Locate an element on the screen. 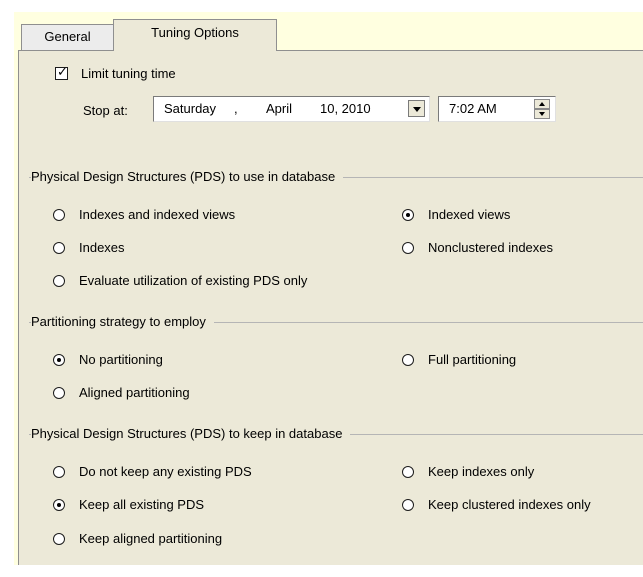  radio-label-indexes: Indexes is located at coordinates (102, 247).